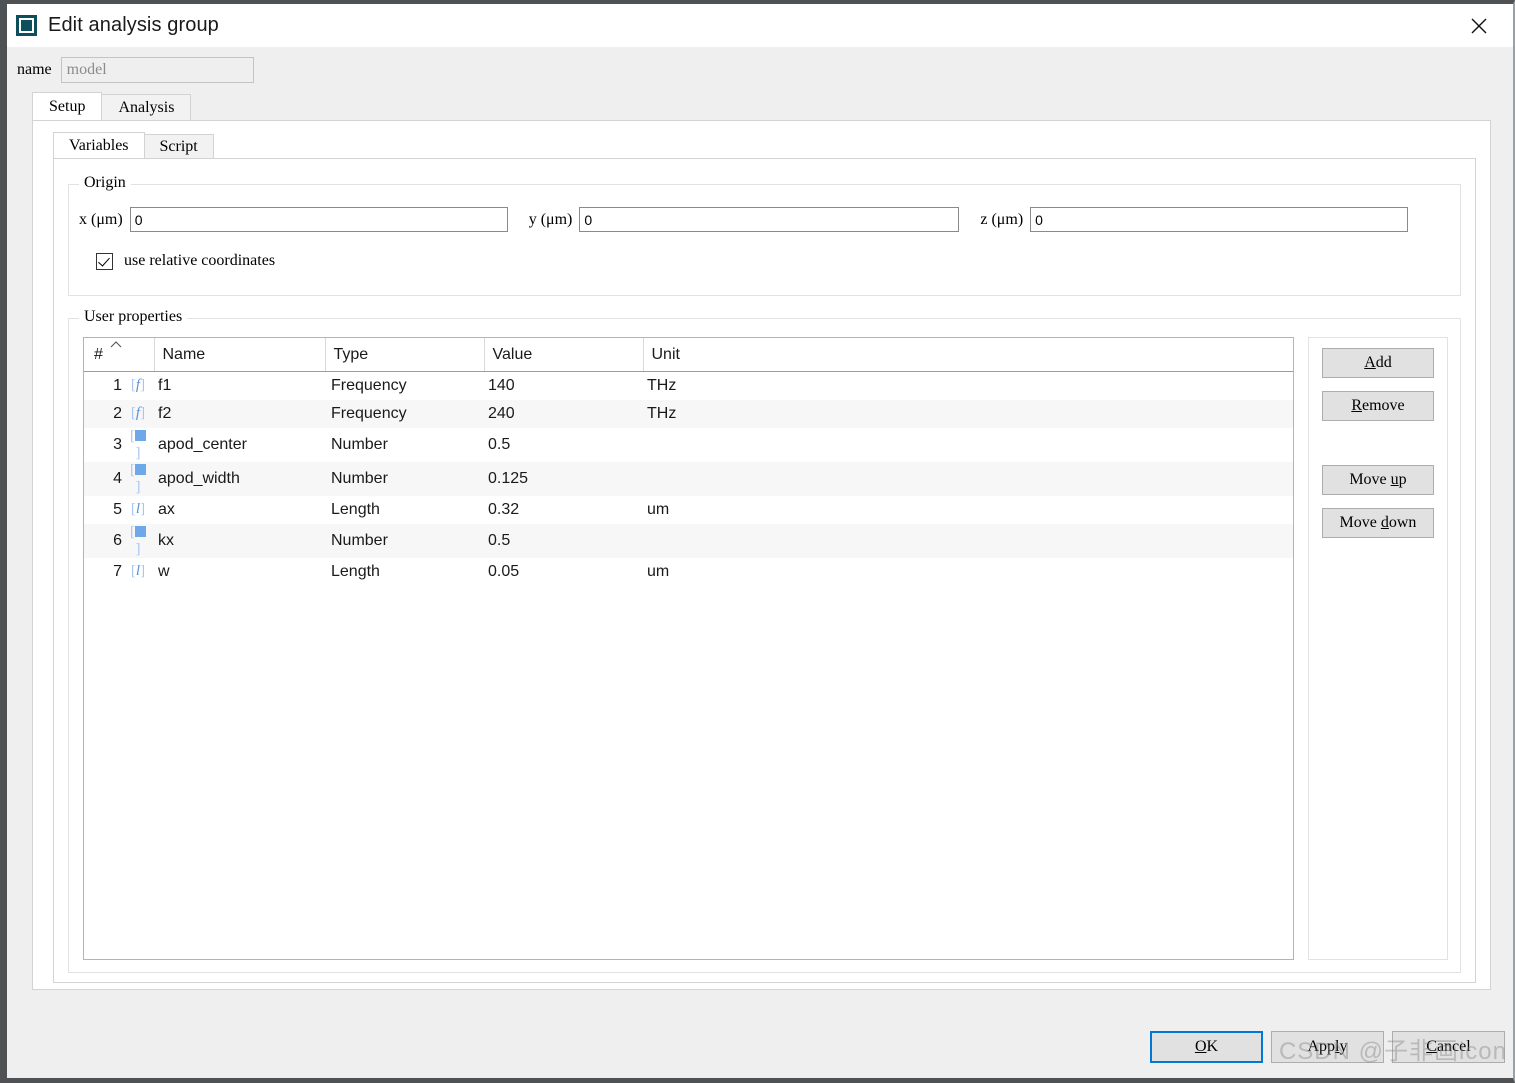  What do you see at coordinates (67, 106) in the screenshot?
I see `tab-setup: Setup` at bounding box center [67, 106].